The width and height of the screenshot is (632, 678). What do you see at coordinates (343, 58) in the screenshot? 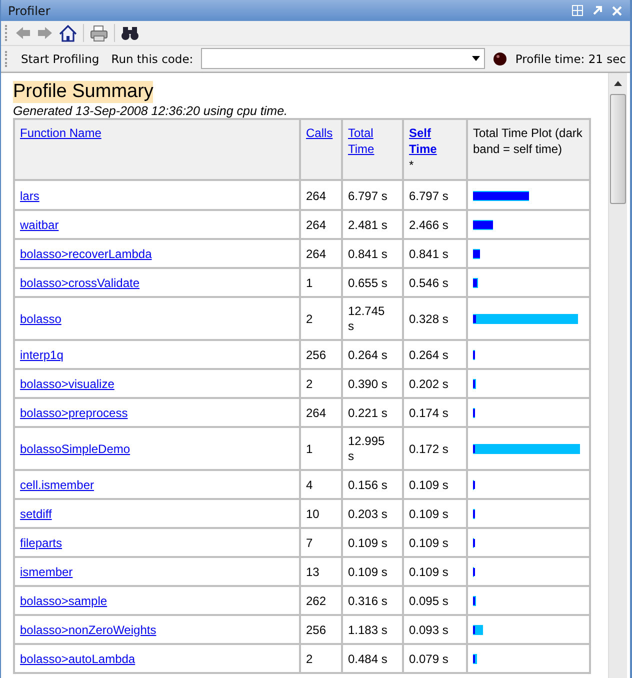
I see `run-code-field` at bounding box center [343, 58].